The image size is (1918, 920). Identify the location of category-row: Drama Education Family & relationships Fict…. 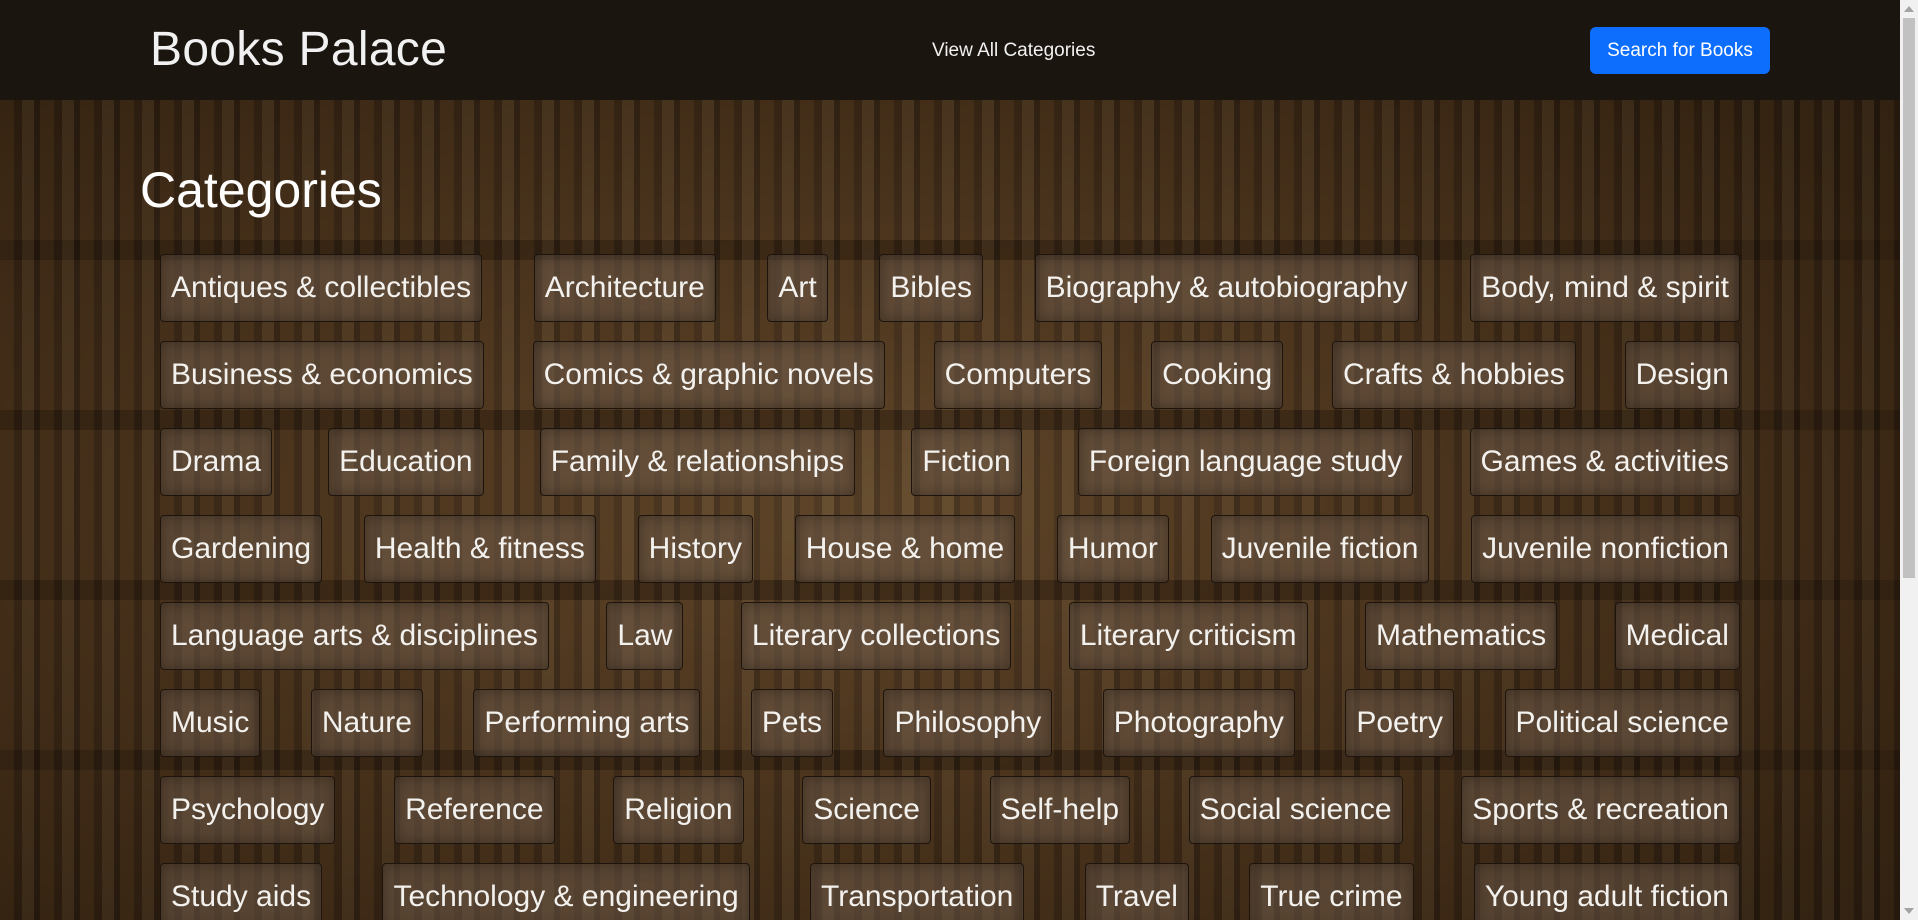
(950, 462).